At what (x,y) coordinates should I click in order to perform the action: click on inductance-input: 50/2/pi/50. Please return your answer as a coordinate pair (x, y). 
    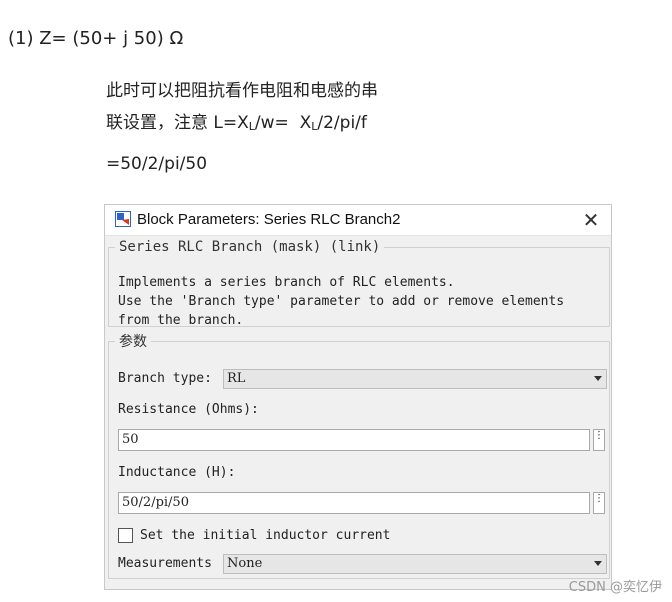
    Looking at the image, I should click on (354, 503).